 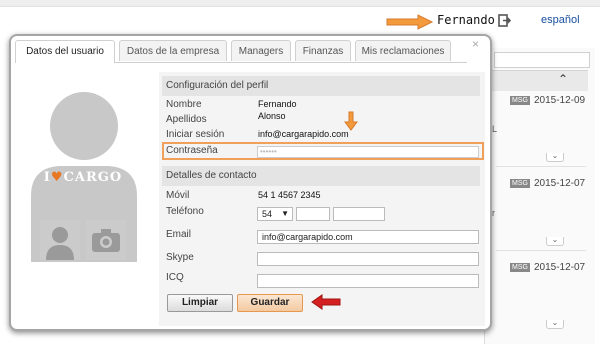 I want to click on skype-label: Skype, so click(x=180, y=257).